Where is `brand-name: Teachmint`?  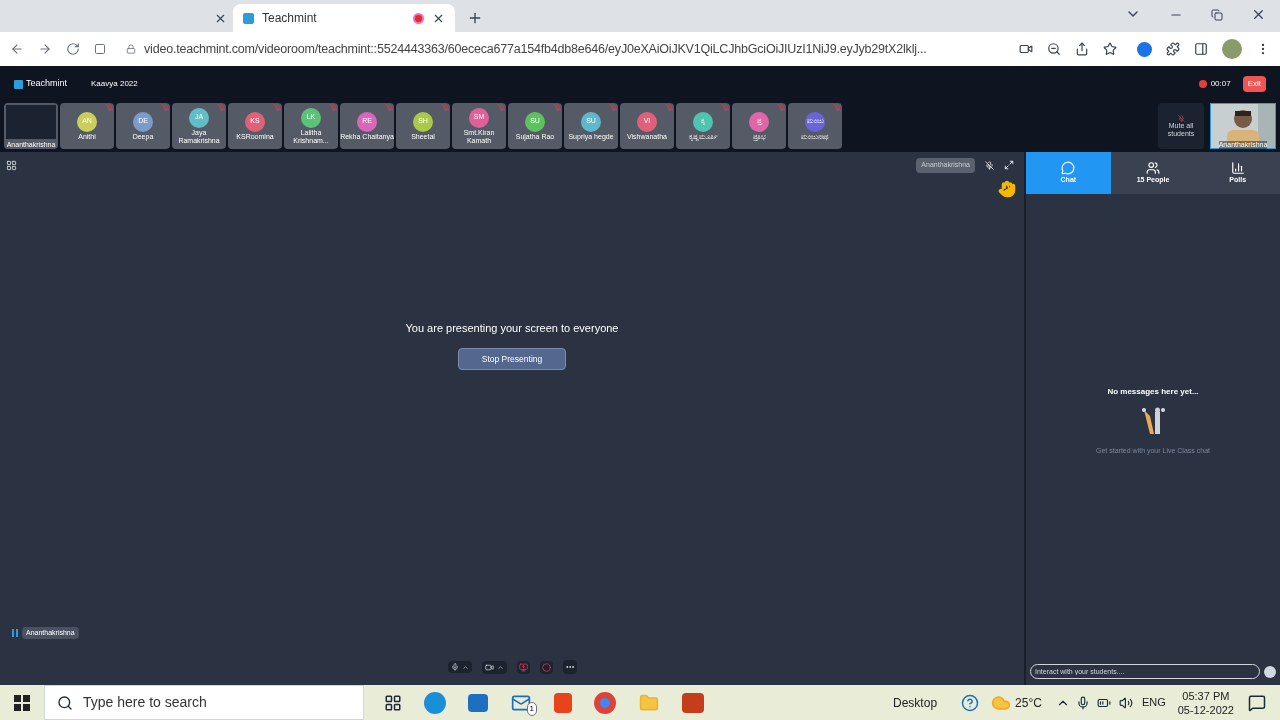
brand-name: Teachmint is located at coordinates (47, 84).